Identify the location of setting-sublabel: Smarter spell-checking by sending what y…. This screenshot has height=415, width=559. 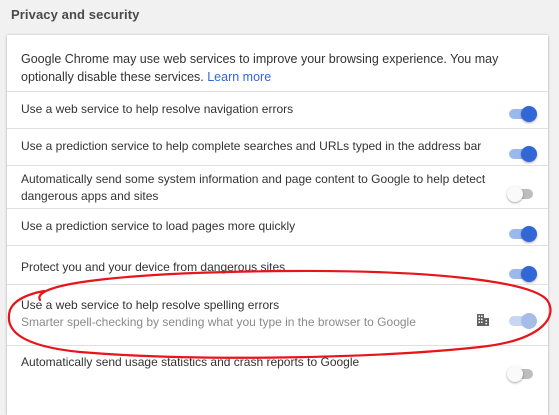
(218, 322).